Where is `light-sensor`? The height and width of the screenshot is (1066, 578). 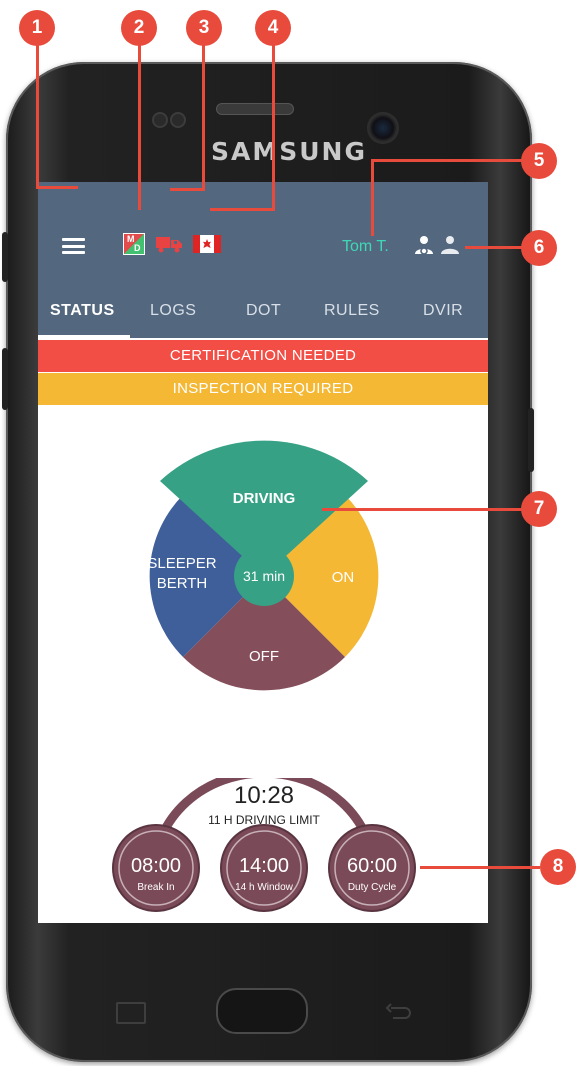 light-sensor is located at coordinates (178, 120).